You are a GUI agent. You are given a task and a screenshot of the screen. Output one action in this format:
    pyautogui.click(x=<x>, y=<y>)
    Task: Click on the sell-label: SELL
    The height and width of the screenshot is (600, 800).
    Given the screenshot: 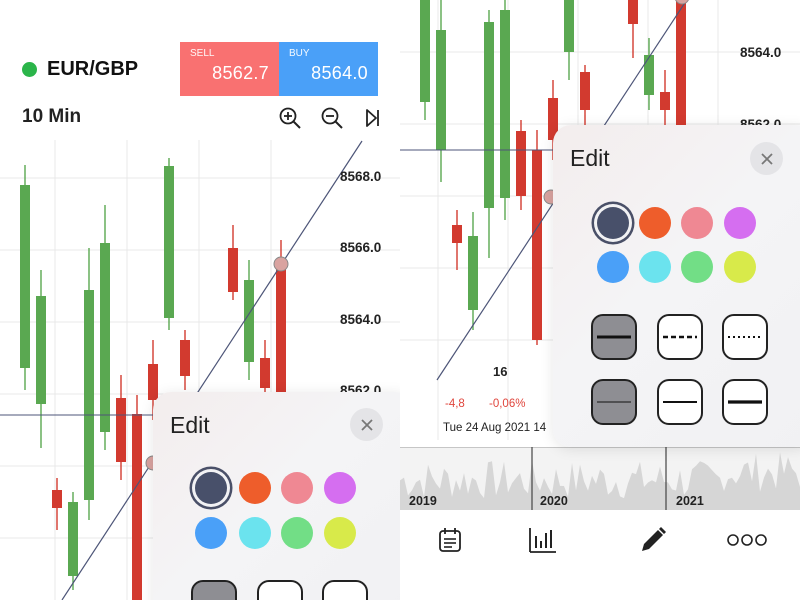 What is the action you would take?
    pyautogui.click(x=202, y=53)
    